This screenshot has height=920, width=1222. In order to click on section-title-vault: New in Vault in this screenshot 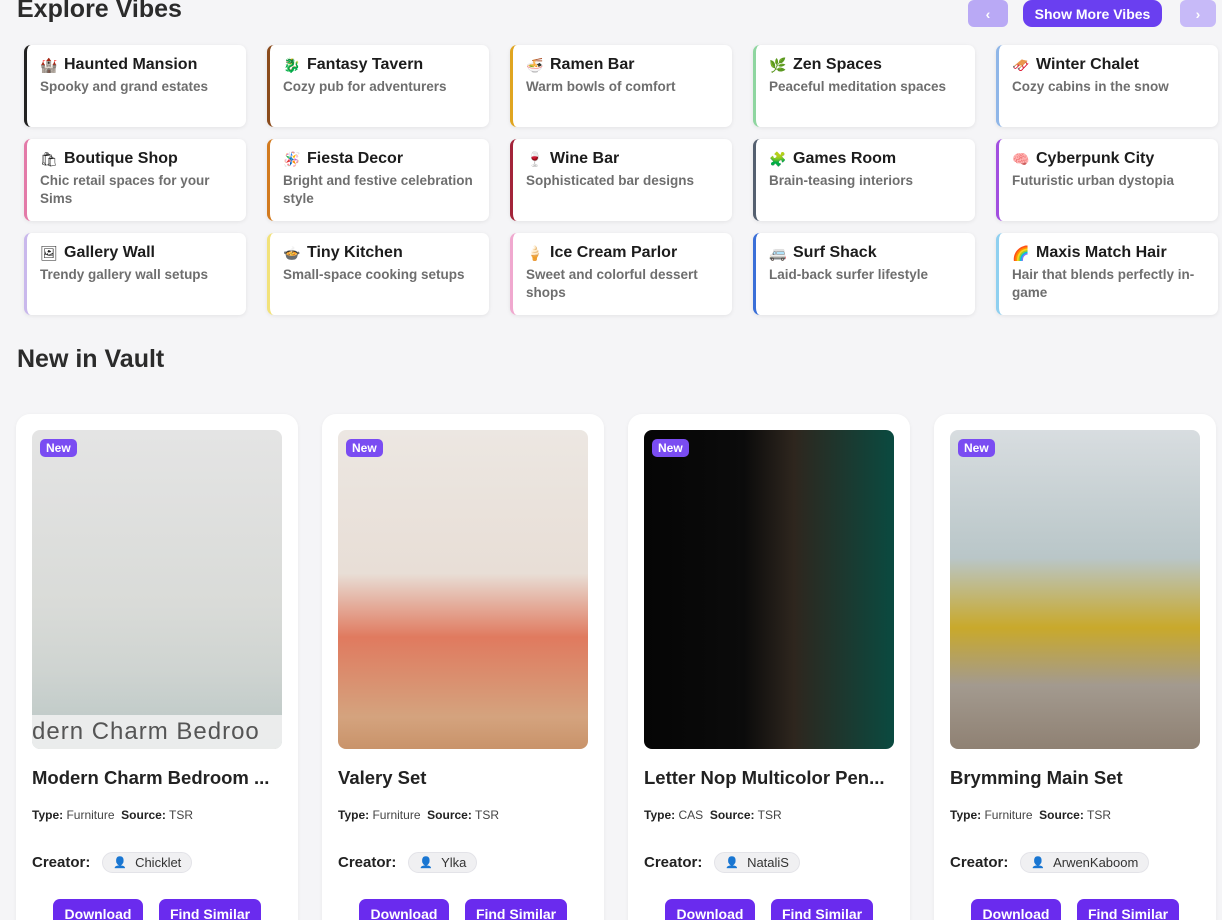, I will do `click(91, 359)`.